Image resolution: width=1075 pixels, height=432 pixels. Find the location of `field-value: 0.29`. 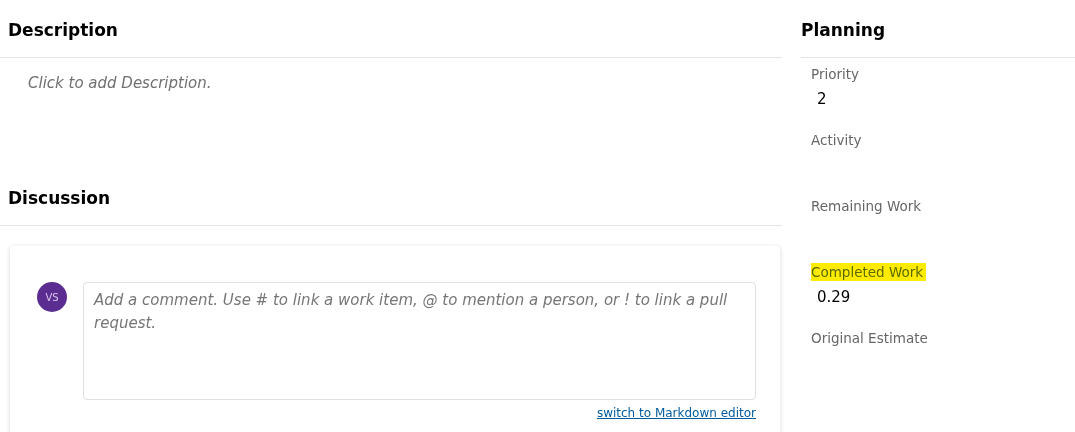

field-value: 0.29 is located at coordinates (934, 302).